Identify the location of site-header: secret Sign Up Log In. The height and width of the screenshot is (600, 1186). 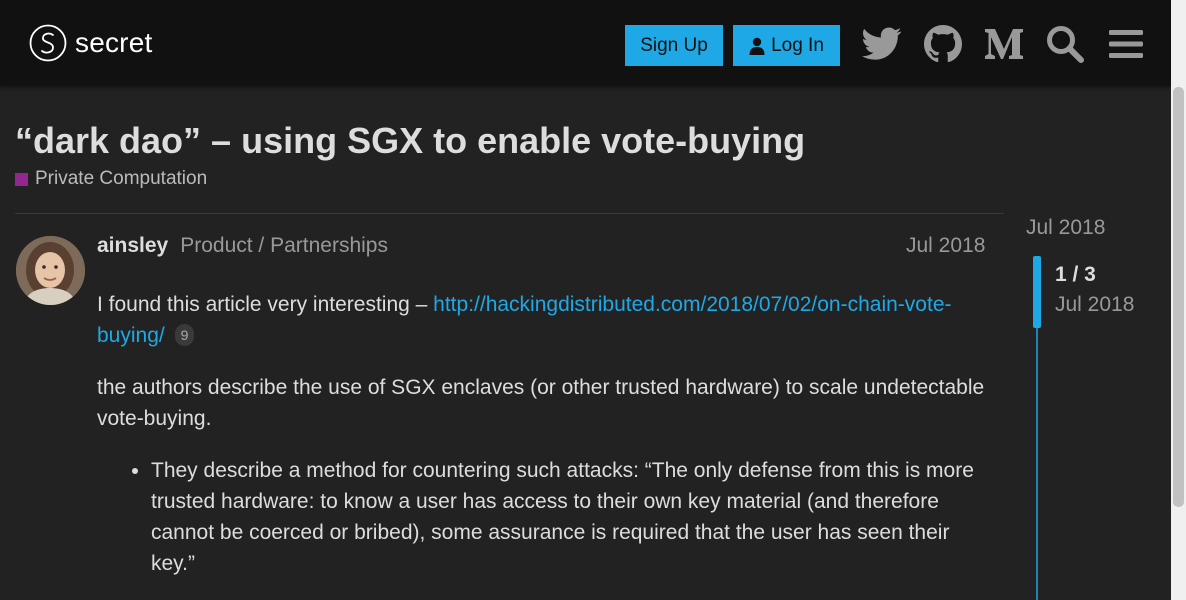
(585, 43).